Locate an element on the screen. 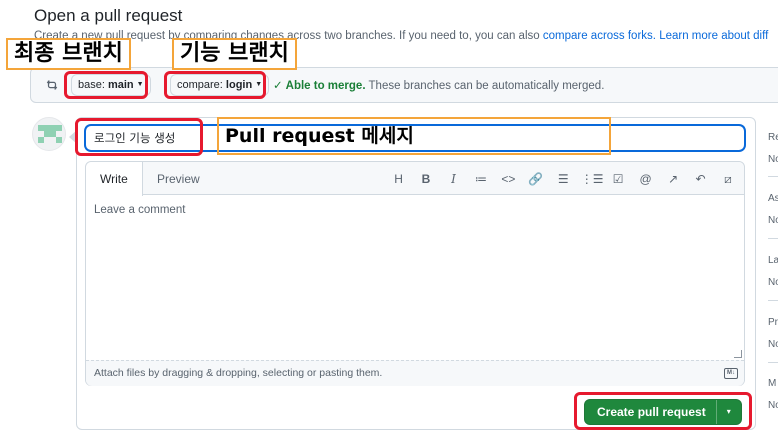 Image resolution: width=778 pixels, height=442 pixels. compare-across-forks-link: compare across forks. is located at coordinates (599, 36).